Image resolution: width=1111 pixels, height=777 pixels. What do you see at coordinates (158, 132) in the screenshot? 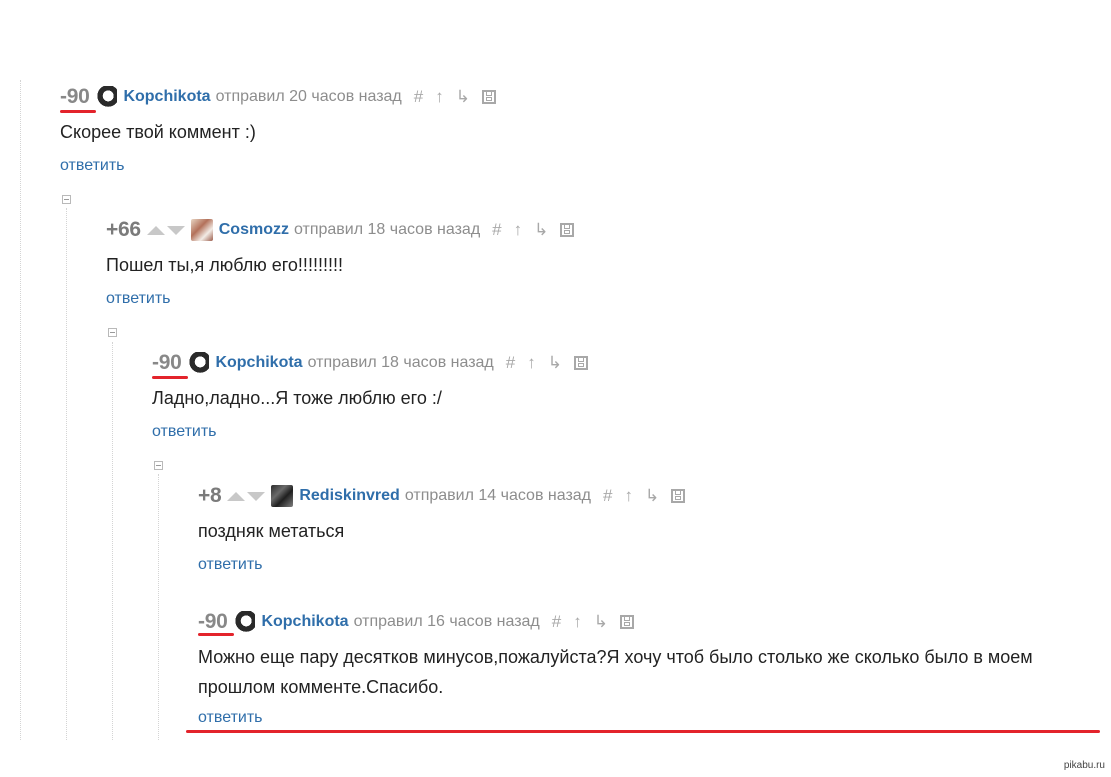
I see `comment-text: Скорее твой коммент :)` at bounding box center [158, 132].